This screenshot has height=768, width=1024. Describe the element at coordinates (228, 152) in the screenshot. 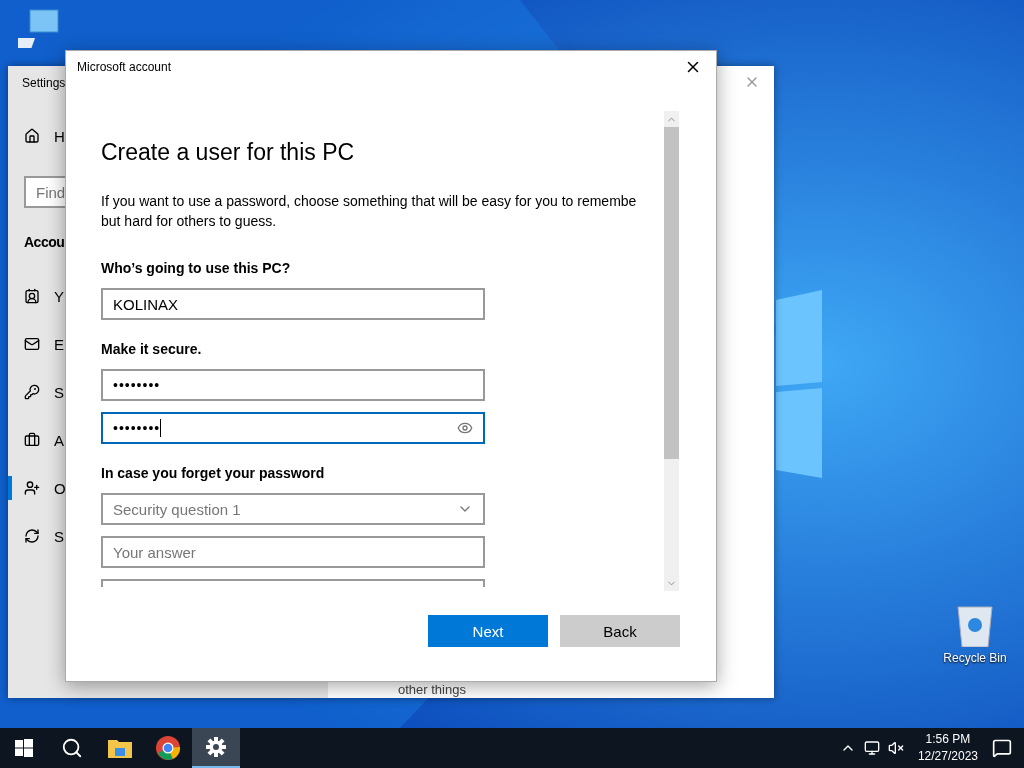

I see `page-heading: Create a user for this PC` at that location.